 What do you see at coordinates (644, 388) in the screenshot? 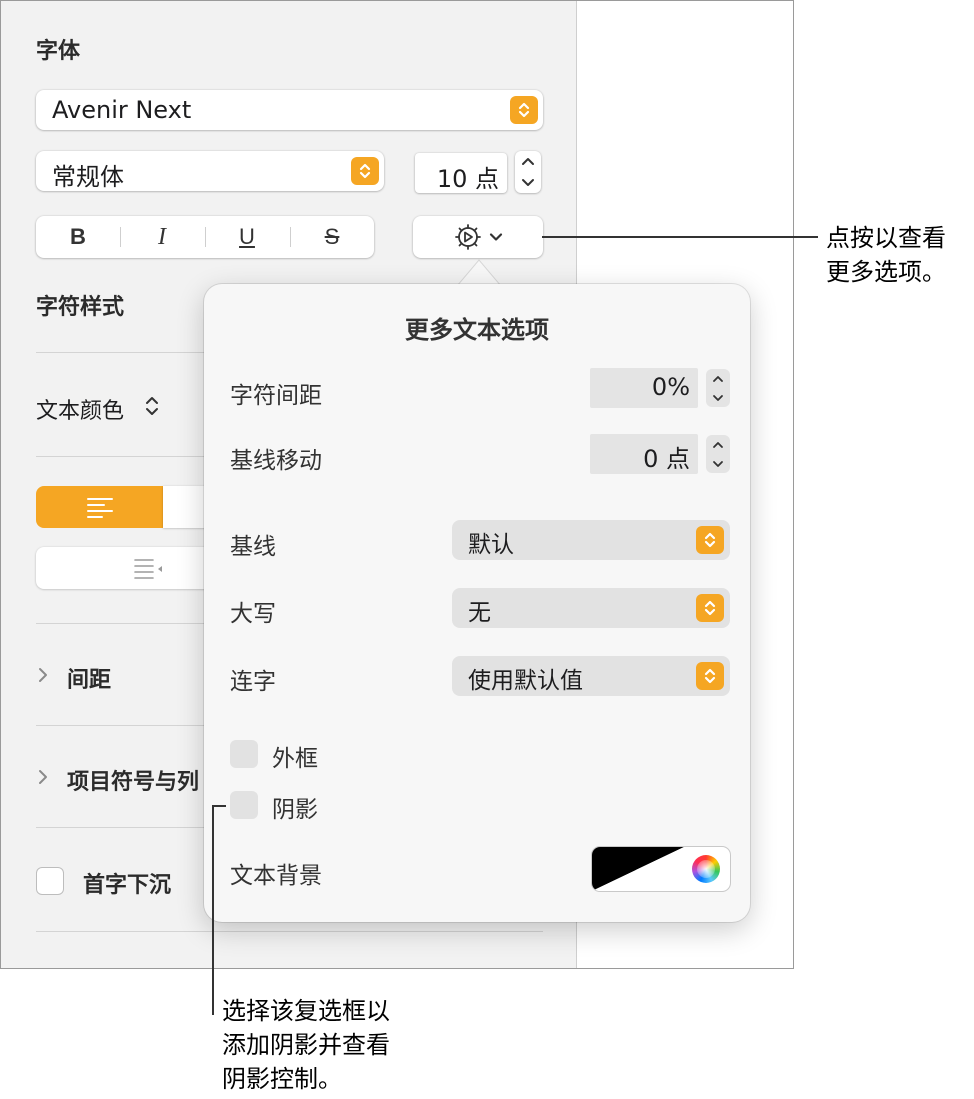
I see `character-spacing-field: 0%` at bounding box center [644, 388].